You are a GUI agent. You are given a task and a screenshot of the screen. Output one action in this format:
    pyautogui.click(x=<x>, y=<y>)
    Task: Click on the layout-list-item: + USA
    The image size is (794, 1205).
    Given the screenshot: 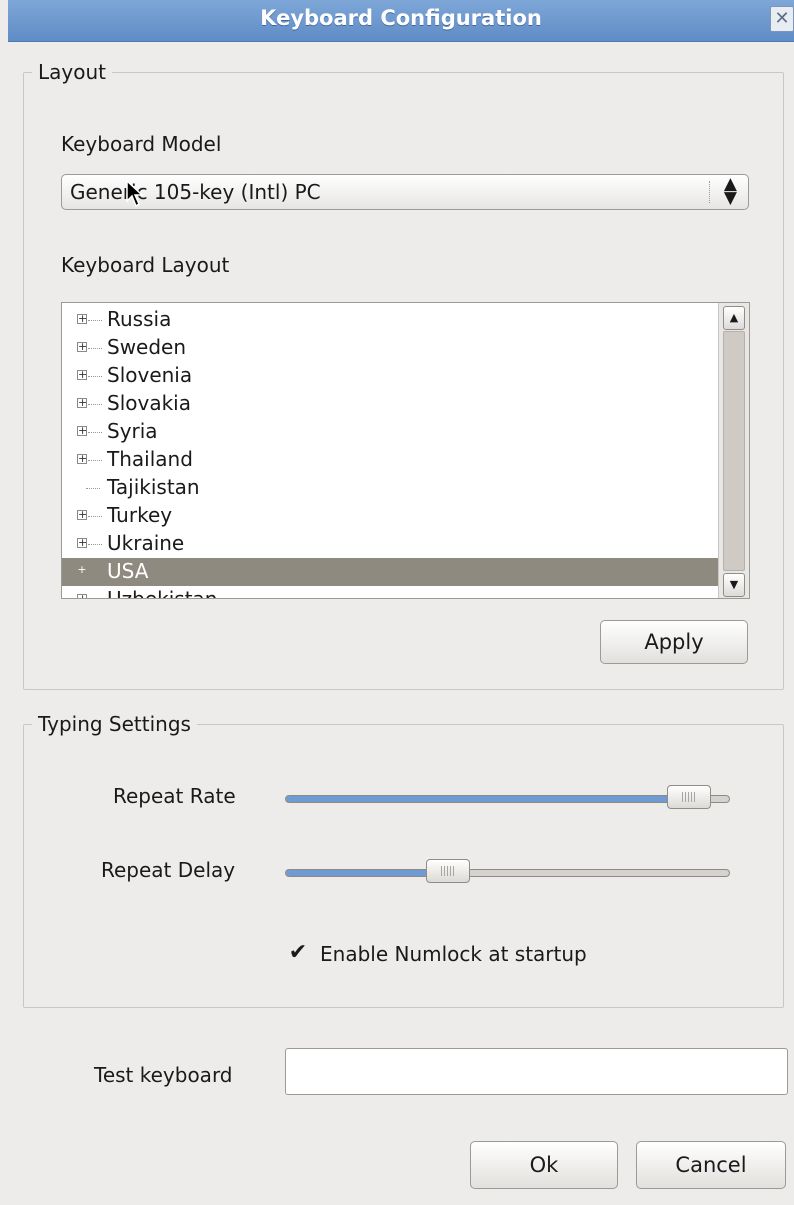 What is the action you would take?
    pyautogui.click(x=390, y=572)
    